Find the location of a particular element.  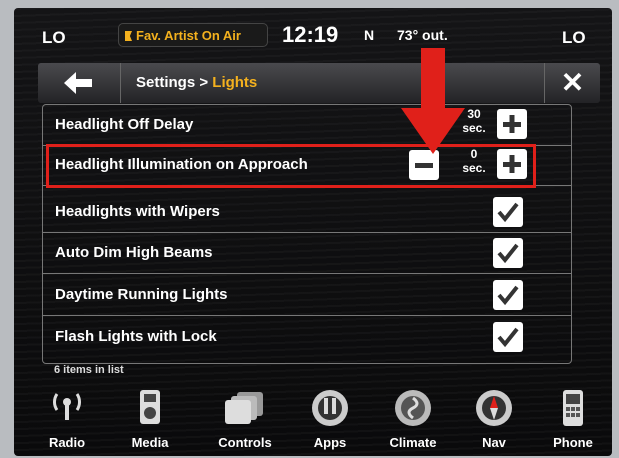

dock-label: Controls is located at coordinates (245, 442).